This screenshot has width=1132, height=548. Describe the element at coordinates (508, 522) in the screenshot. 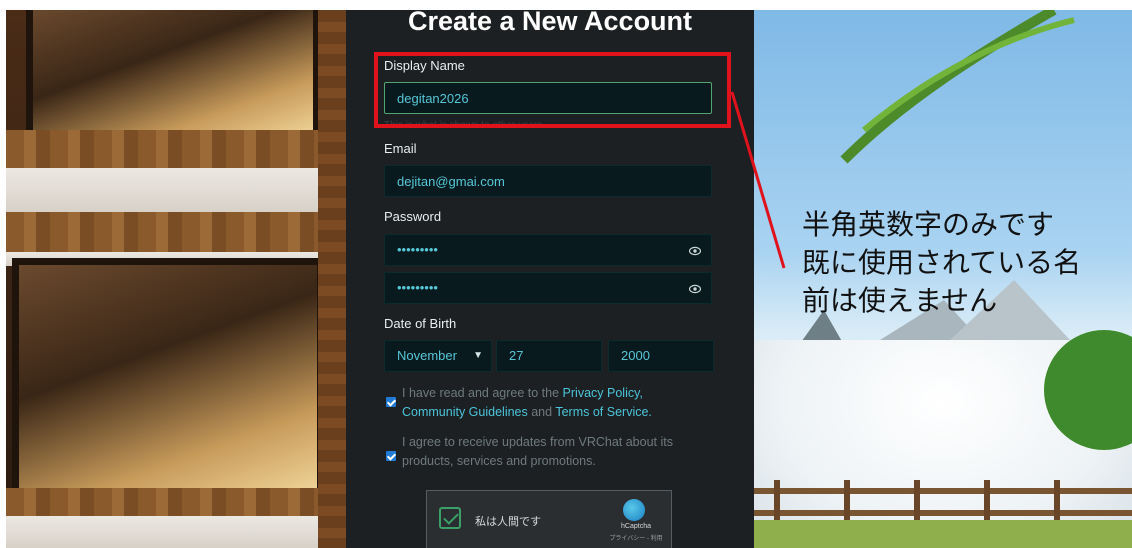

I see `hcaptcha-label: 私は人間です` at that location.